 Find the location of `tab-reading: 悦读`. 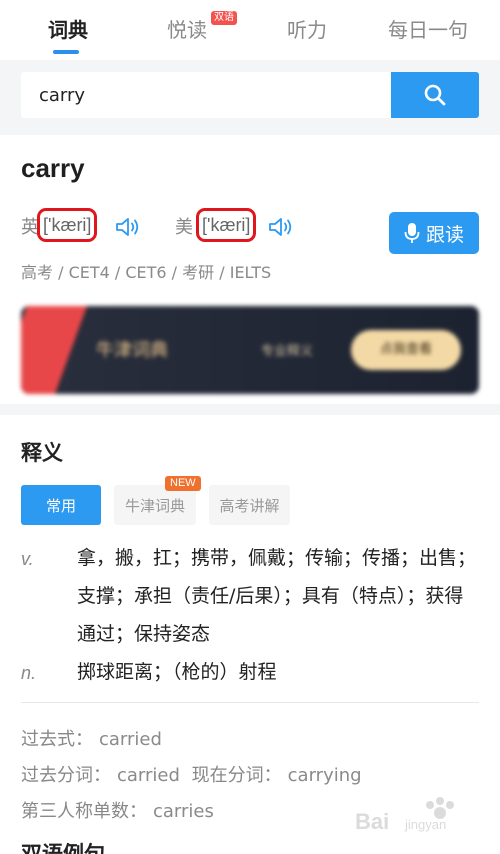

tab-reading: 悦读 is located at coordinates (187, 28).